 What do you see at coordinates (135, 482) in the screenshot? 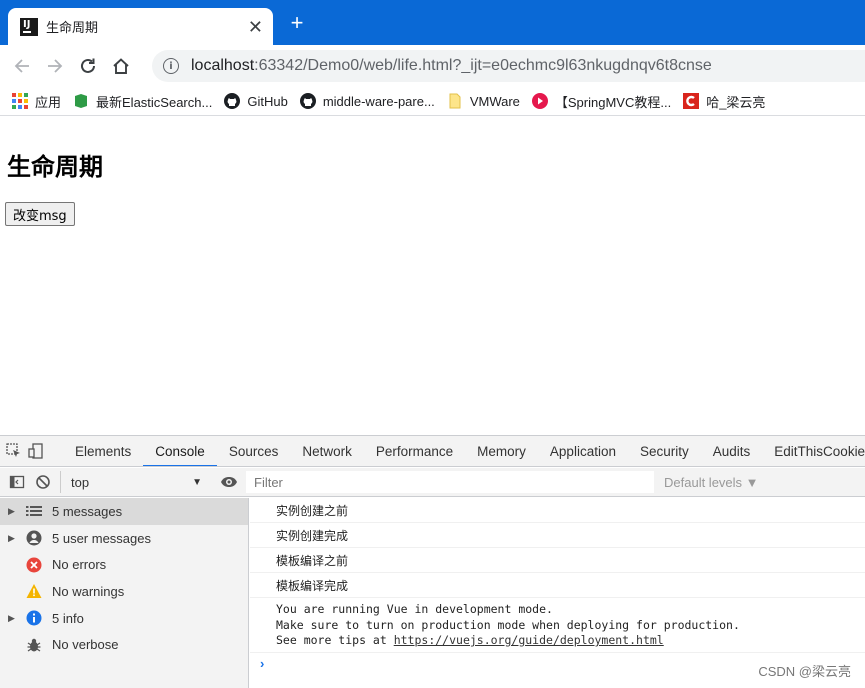
I see `context-selector: top ▼` at bounding box center [135, 482].